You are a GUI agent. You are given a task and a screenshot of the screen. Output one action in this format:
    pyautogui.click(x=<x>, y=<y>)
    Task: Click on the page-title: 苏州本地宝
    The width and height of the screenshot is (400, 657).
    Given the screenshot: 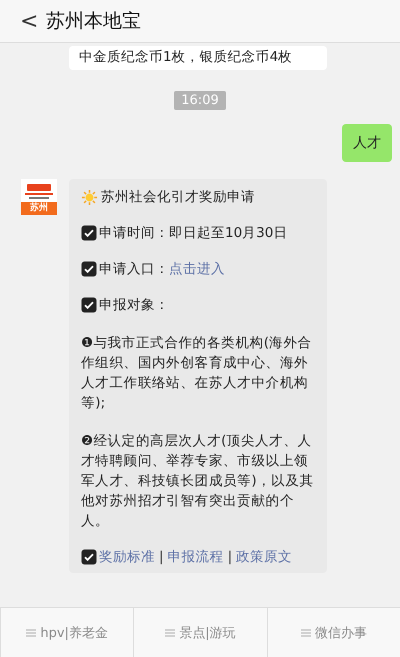 What is the action you would take?
    pyautogui.click(x=93, y=21)
    